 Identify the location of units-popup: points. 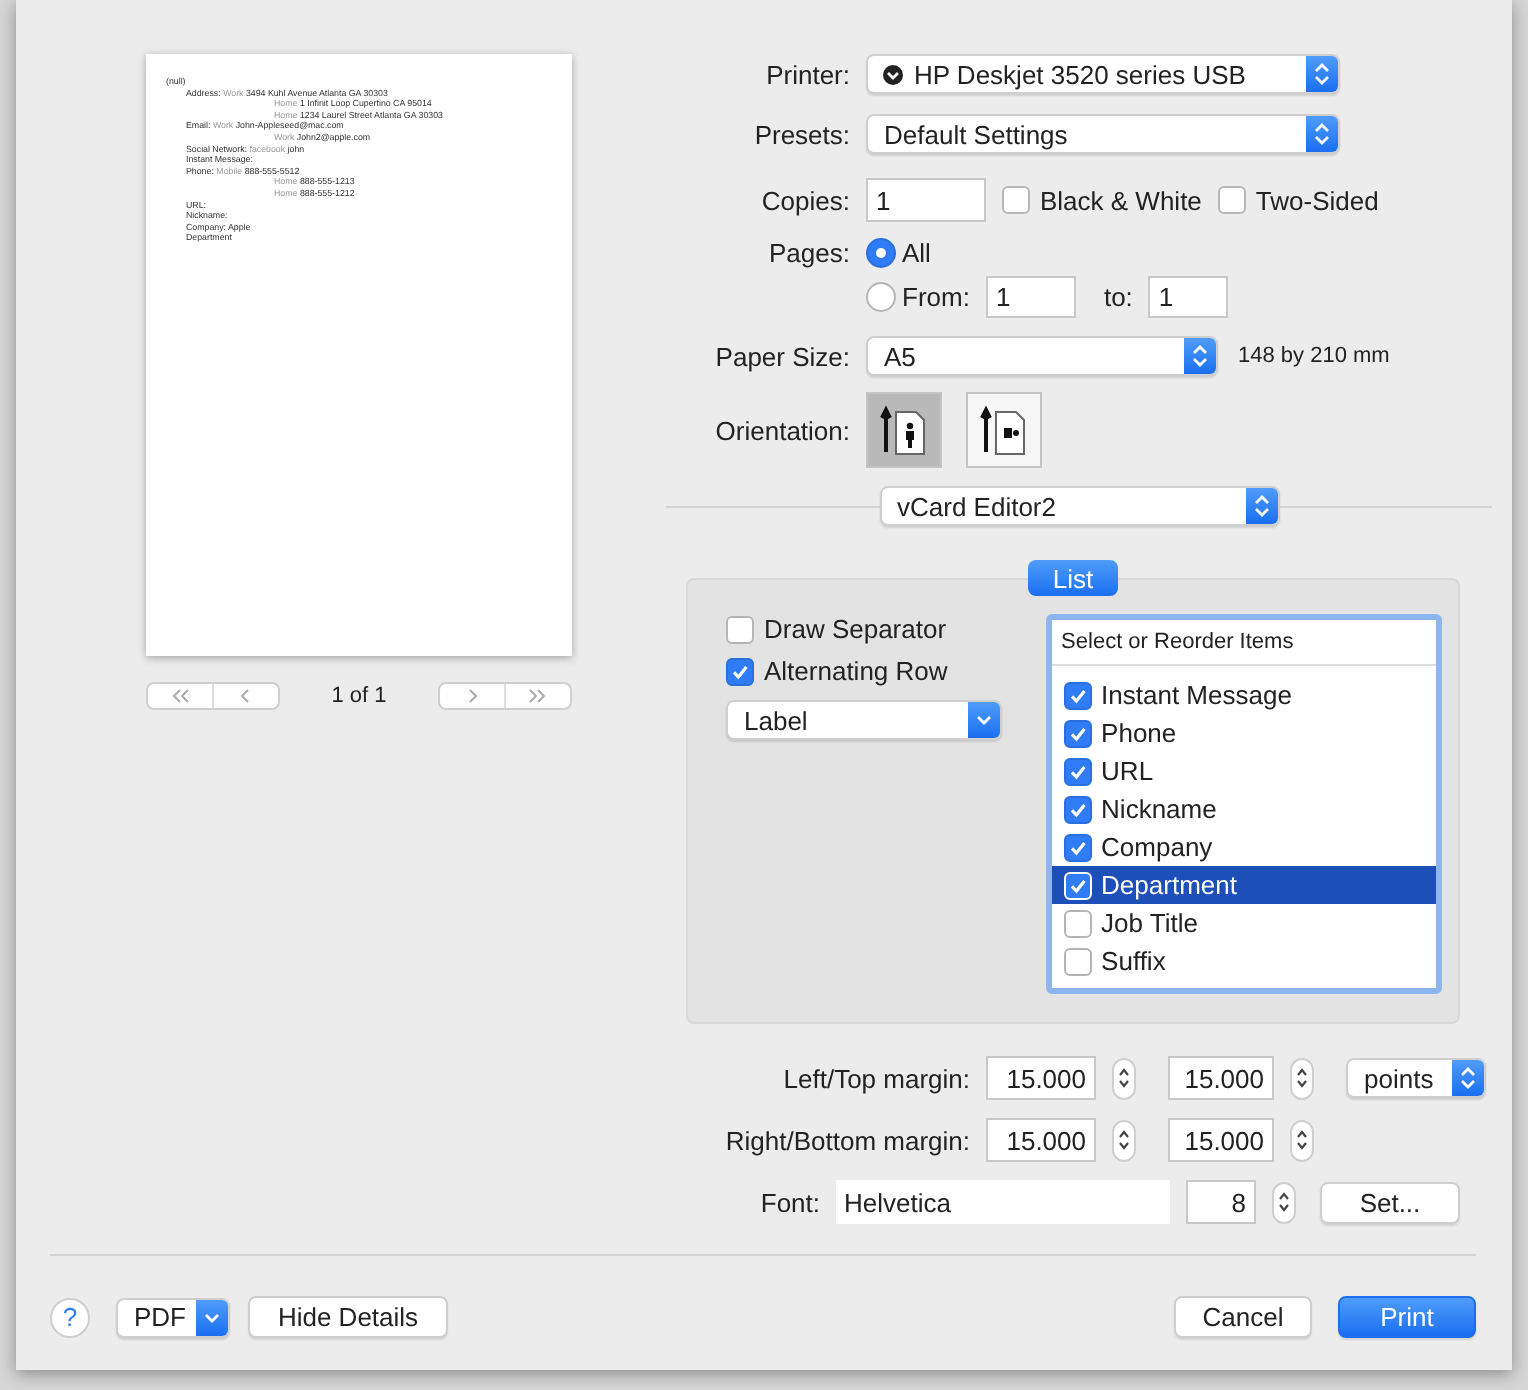
(1416, 1078).